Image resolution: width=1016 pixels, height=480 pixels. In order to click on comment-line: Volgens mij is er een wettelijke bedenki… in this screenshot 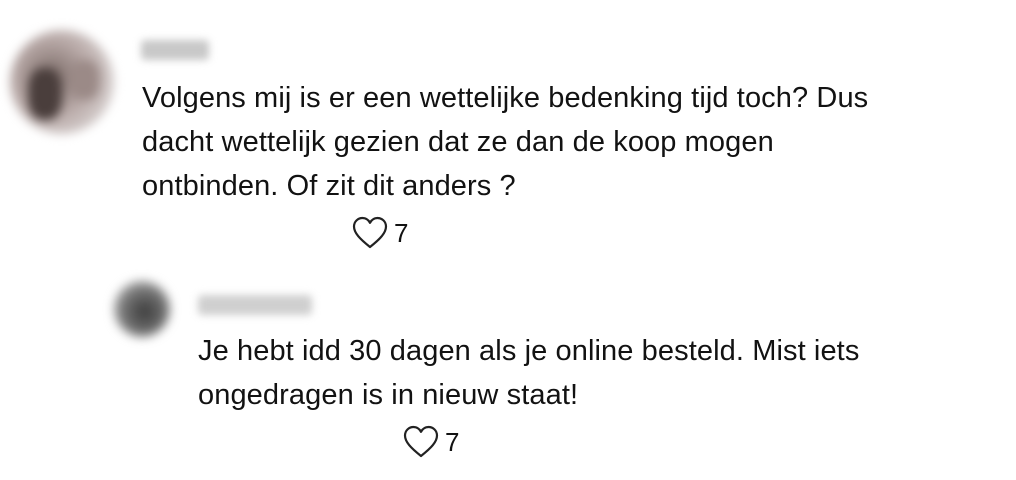, I will do `click(505, 98)`.